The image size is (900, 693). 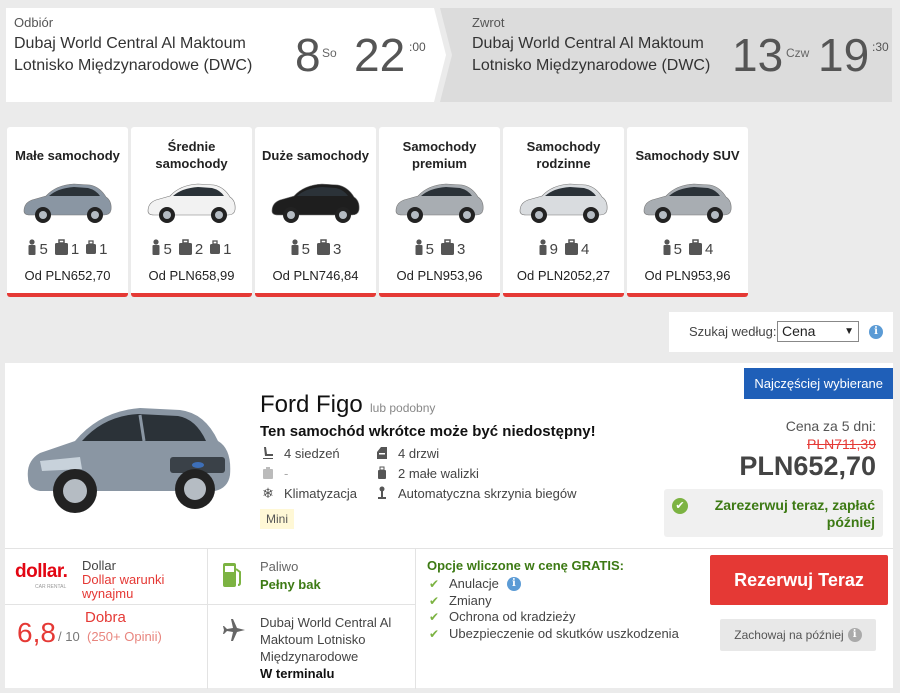 I want to click on car-image, so click(x=129, y=460).